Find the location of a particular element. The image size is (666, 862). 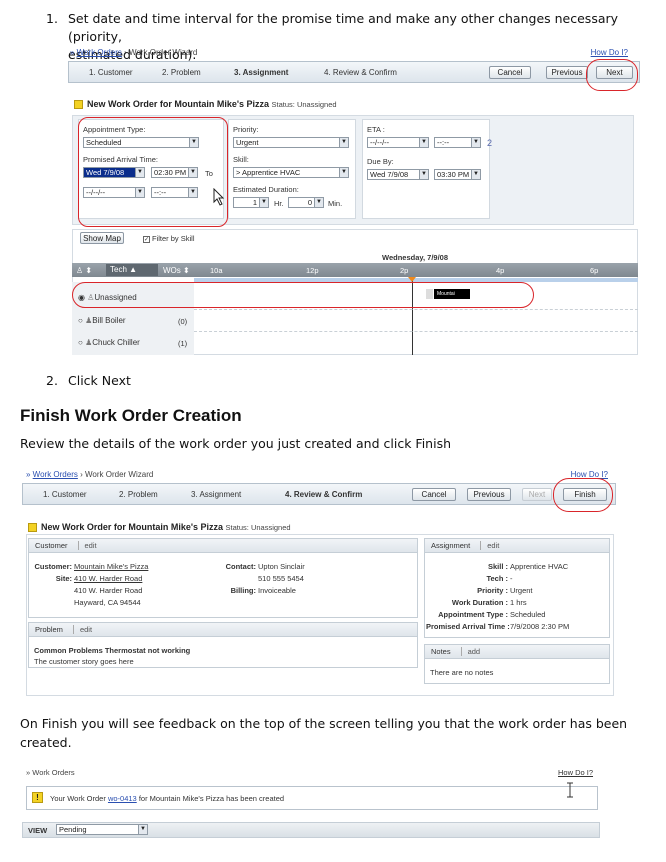

eta-number: 2 is located at coordinates (490, 143).